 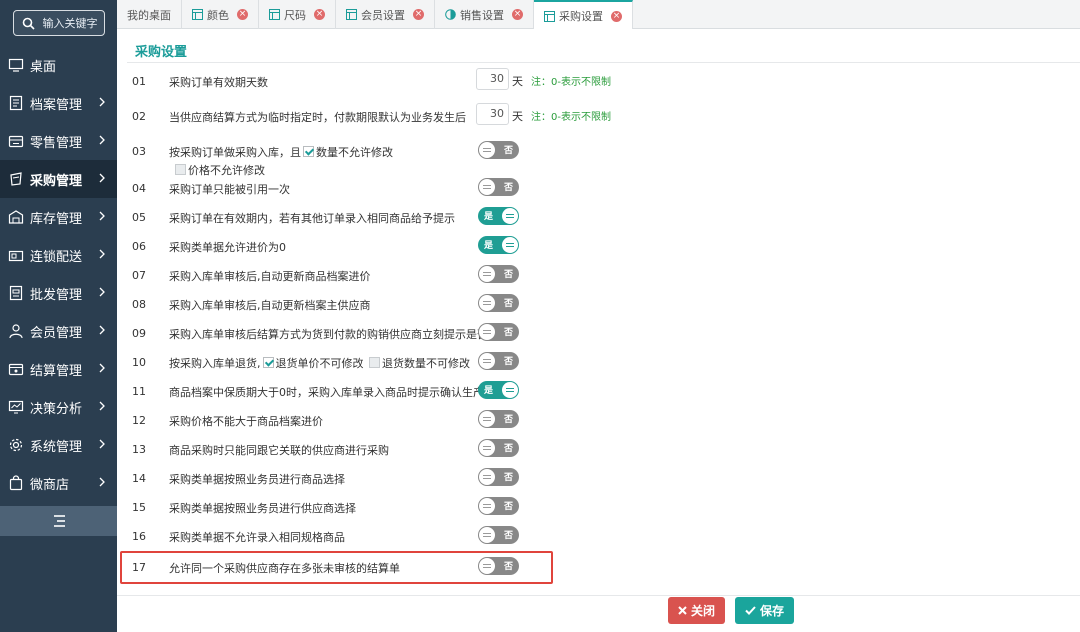 I want to click on tab-member-settings: 会员设置 ×, so click(x=385, y=14).